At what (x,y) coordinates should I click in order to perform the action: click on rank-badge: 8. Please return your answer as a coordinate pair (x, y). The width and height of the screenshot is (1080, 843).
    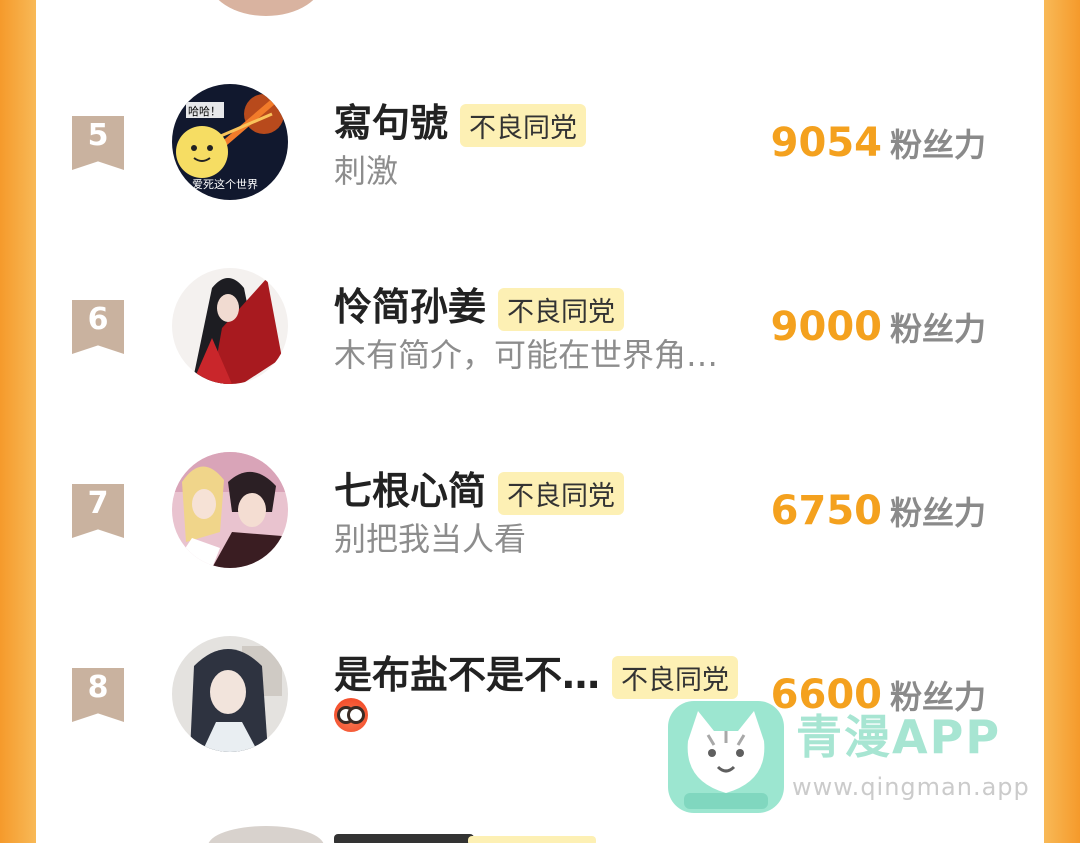
    Looking at the image, I should click on (98, 695).